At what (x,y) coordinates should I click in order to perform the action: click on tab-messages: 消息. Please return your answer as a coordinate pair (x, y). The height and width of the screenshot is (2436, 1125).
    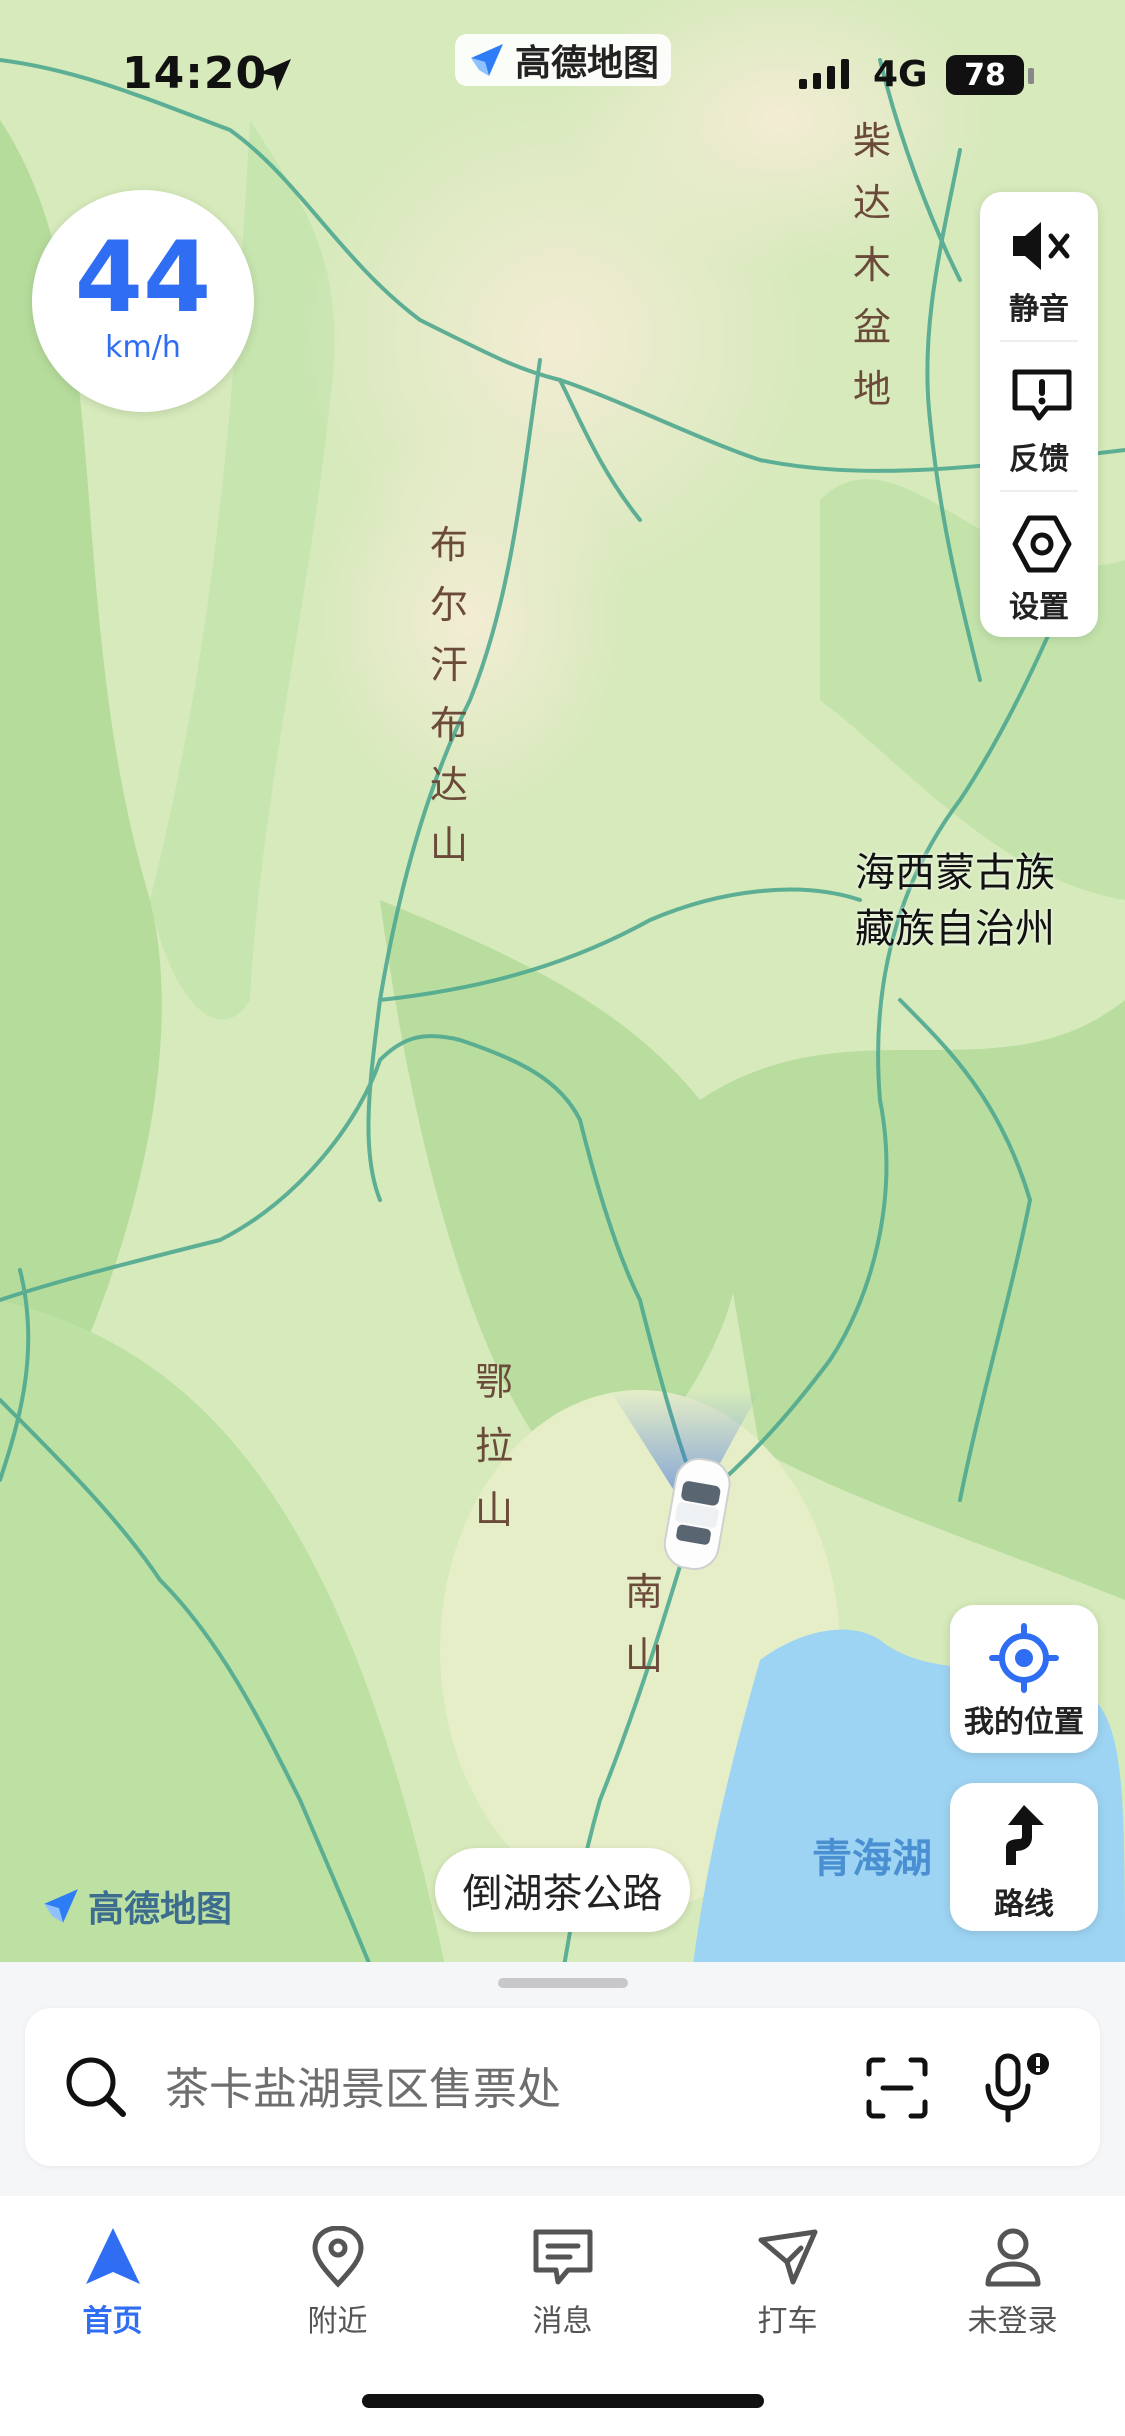
    Looking at the image, I should click on (562, 2271).